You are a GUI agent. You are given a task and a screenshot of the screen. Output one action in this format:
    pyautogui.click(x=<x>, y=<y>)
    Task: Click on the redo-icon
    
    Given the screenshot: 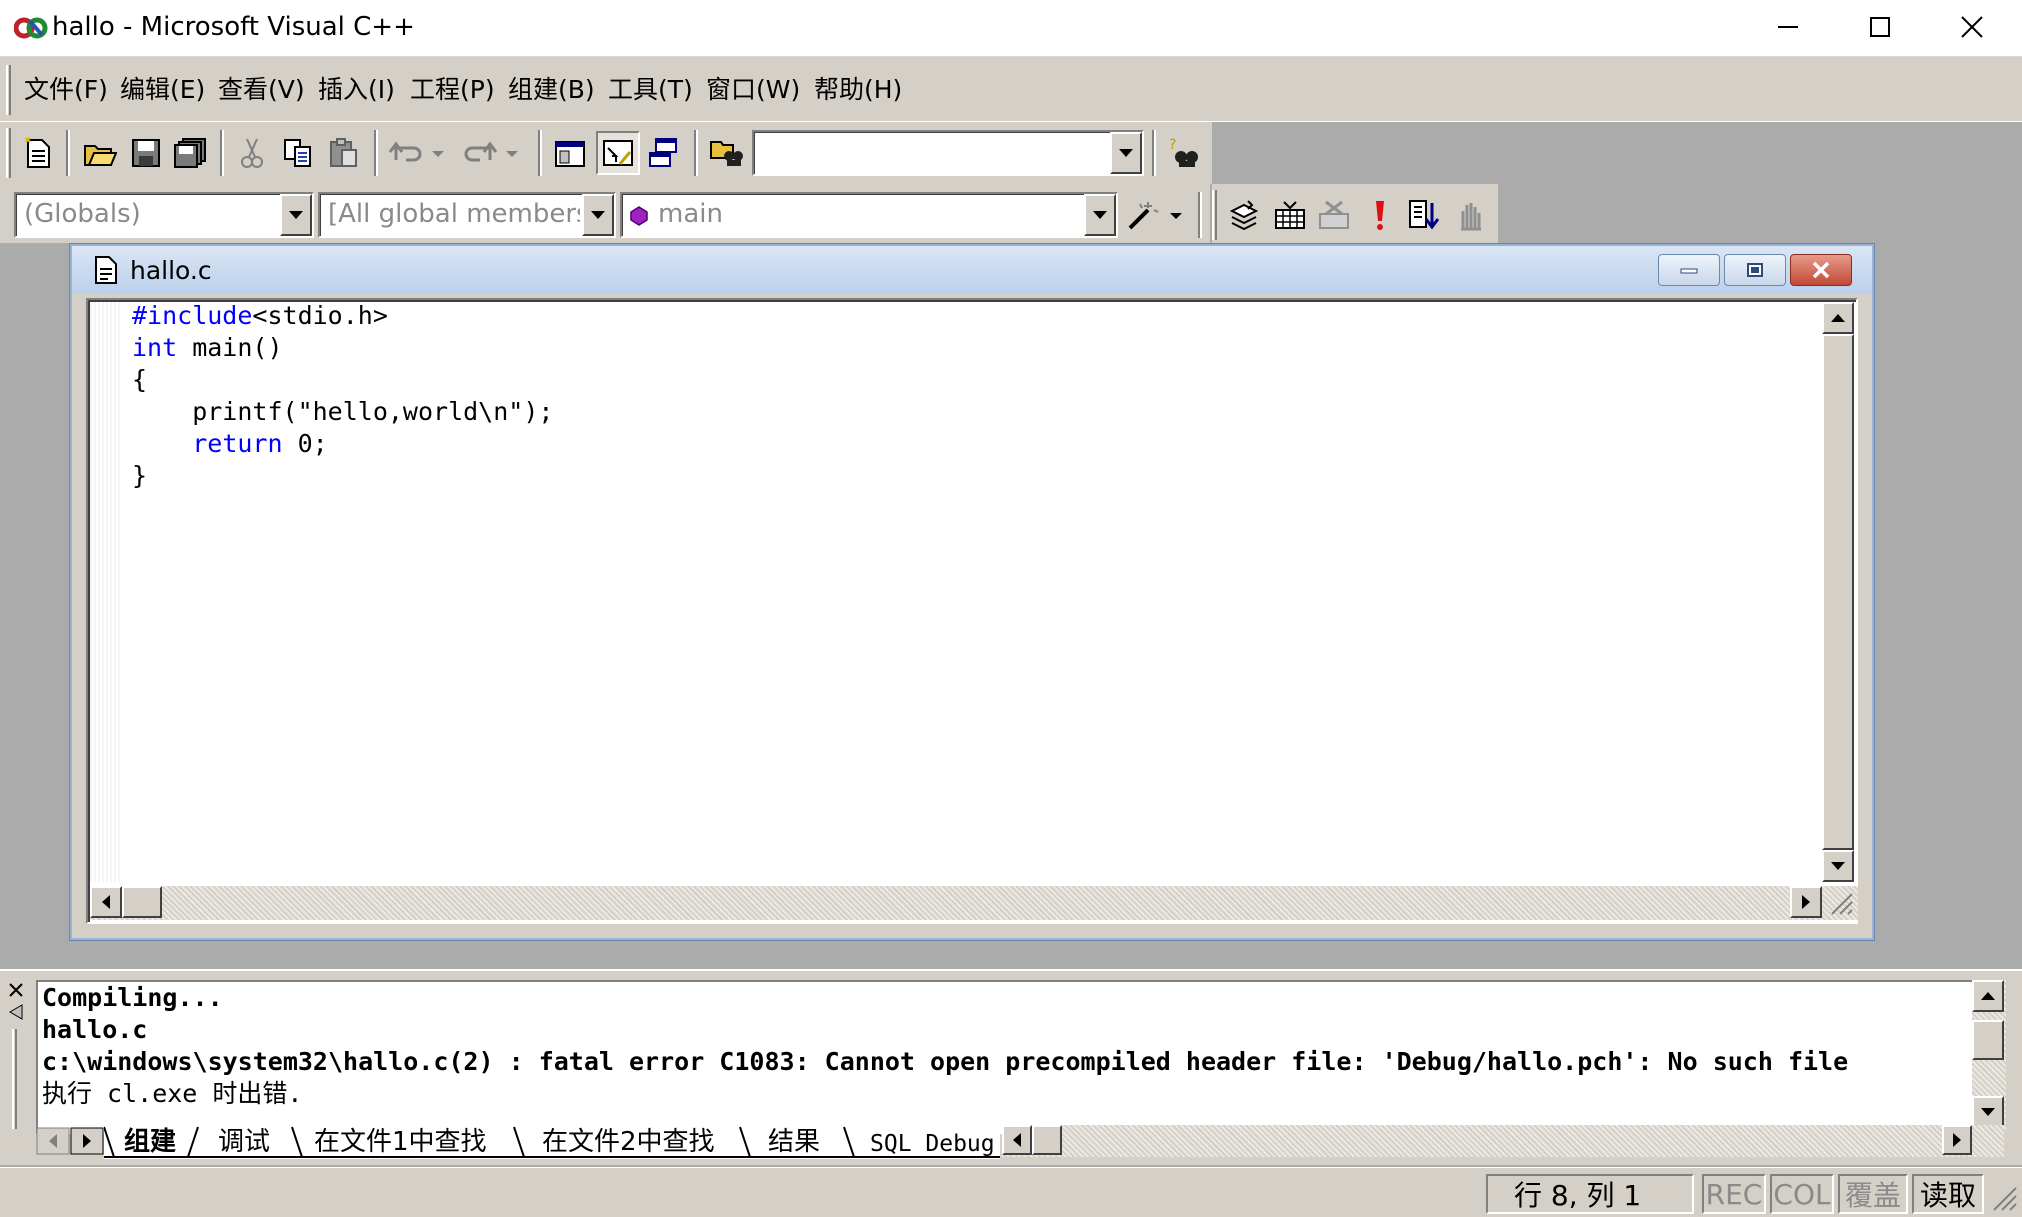 What is the action you would take?
    pyautogui.click(x=491, y=151)
    